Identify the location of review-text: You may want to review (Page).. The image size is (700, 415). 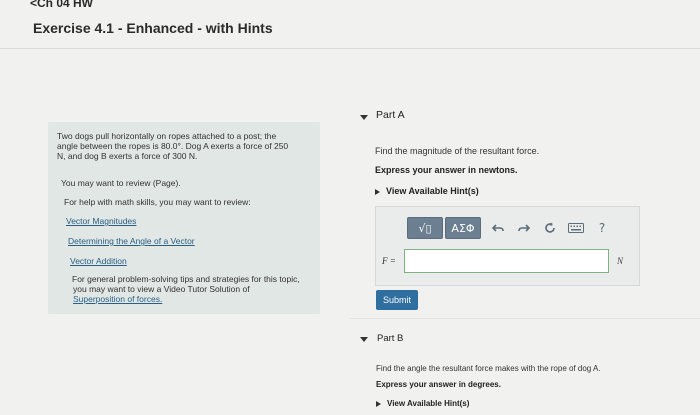
(121, 183).